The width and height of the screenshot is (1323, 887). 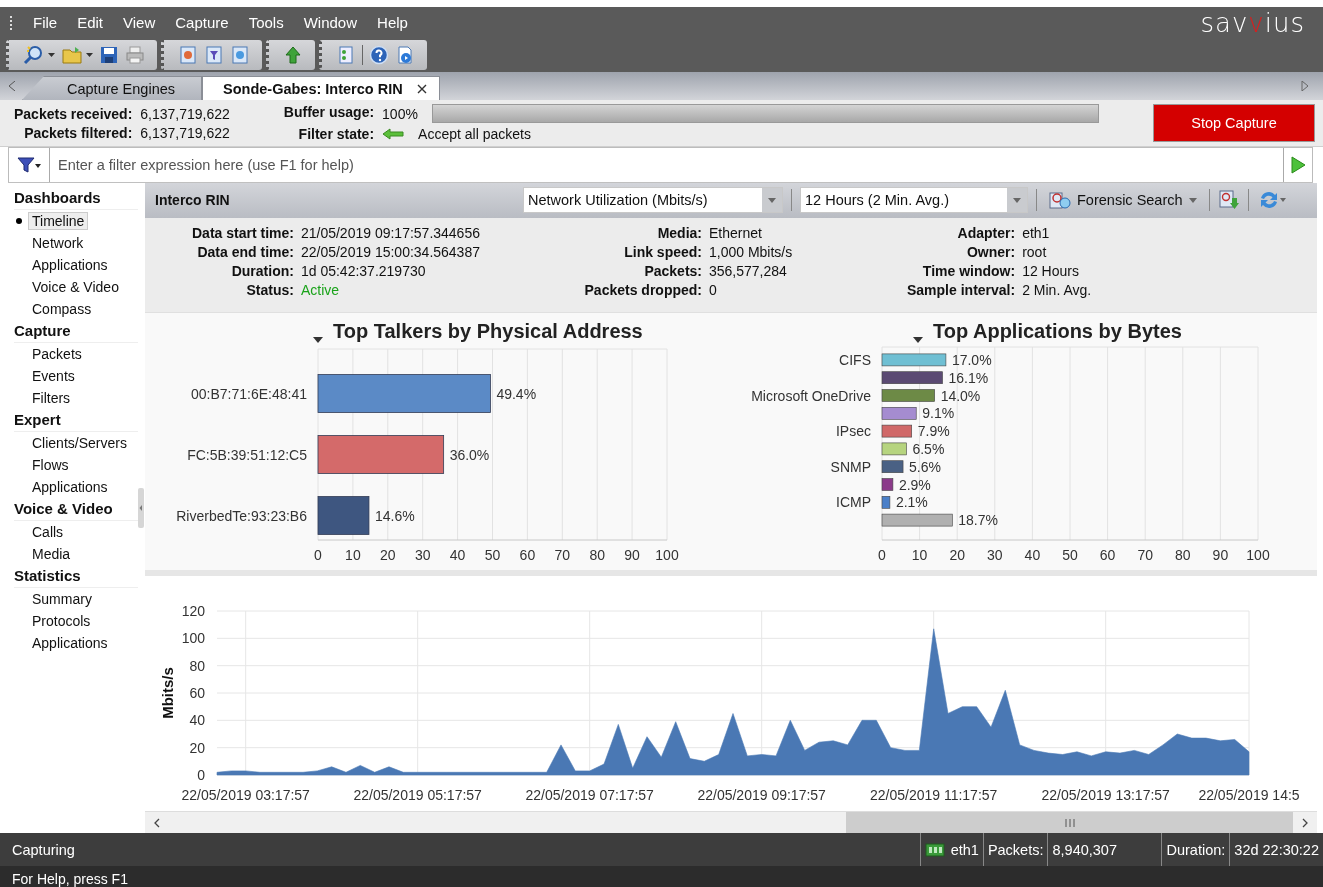 What do you see at coordinates (336, 134) in the screenshot?
I see `stat-label: Filter state:` at bounding box center [336, 134].